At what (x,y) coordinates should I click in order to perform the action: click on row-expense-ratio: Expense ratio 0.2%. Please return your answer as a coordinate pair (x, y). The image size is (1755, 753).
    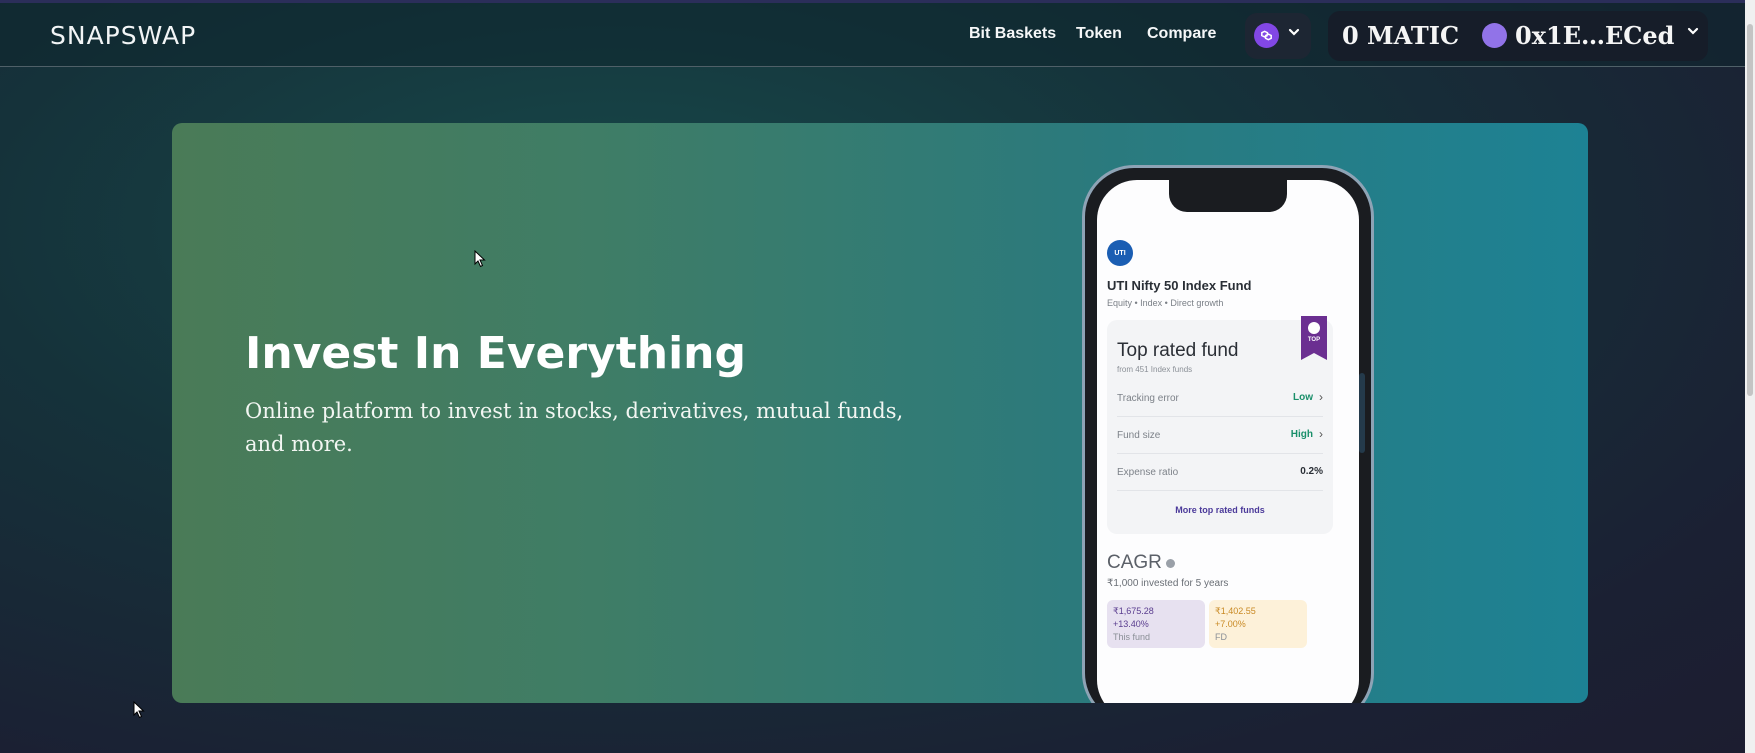
    Looking at the image, I should click on (1220, 472).